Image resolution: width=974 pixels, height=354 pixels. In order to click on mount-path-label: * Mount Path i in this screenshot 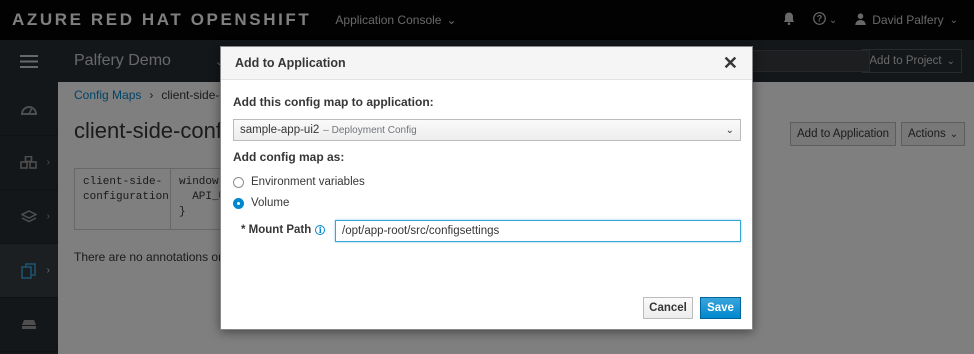, I will do `click(283, 230)`.